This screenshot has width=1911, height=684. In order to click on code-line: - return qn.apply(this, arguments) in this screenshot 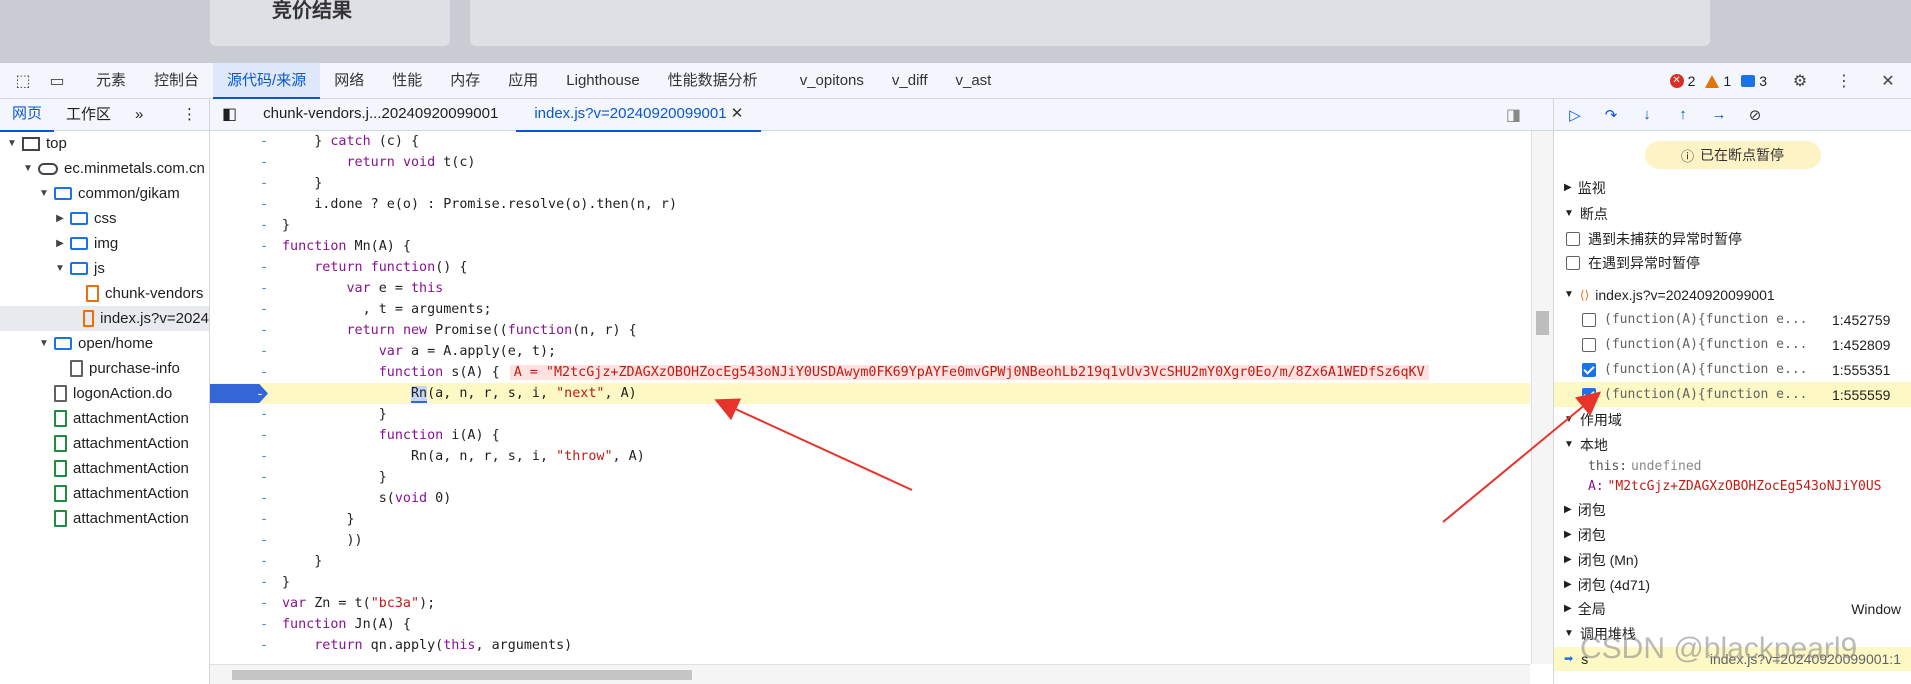, I will do `click(870, 645)`.